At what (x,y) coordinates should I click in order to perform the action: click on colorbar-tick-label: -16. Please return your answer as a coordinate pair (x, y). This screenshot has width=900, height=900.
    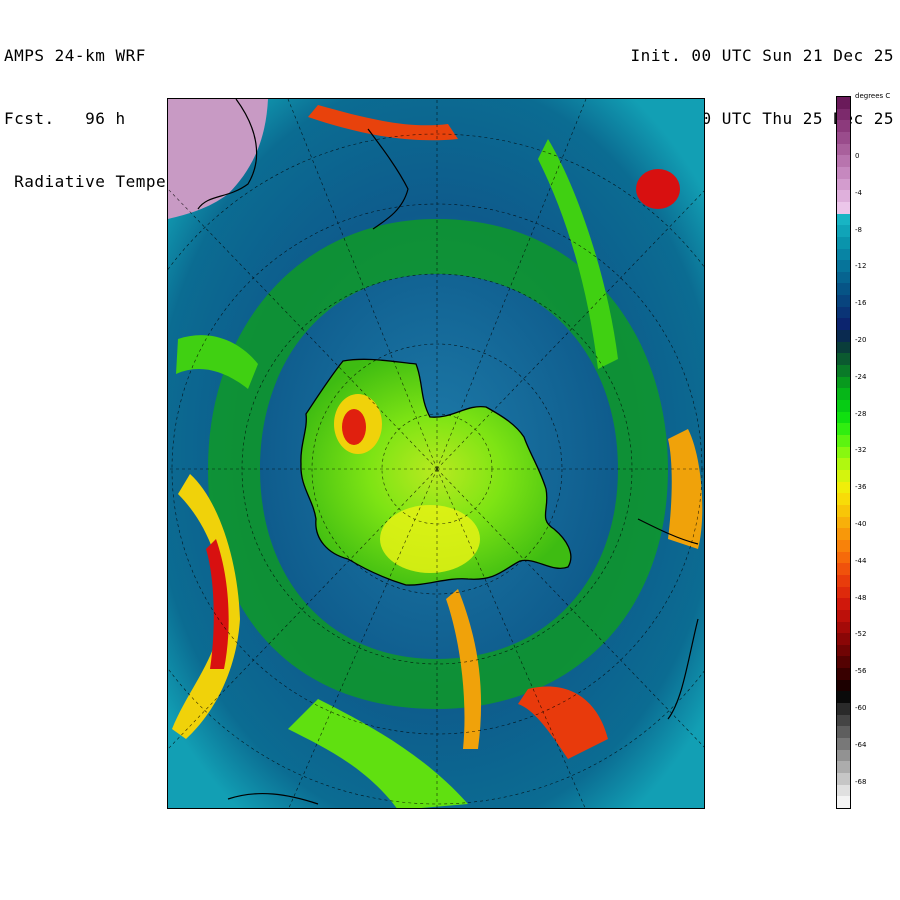
    Looking at the image, I should click on (861, 303).